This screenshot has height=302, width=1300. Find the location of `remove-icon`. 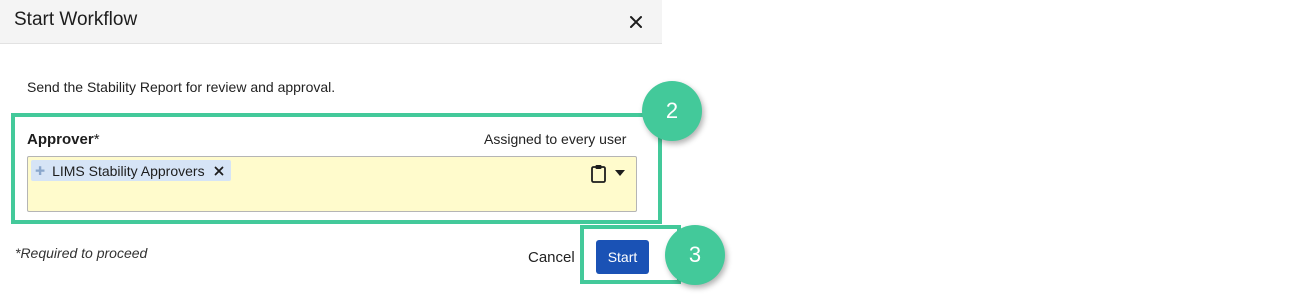

remove-icon is located at coordinates (219, 171).